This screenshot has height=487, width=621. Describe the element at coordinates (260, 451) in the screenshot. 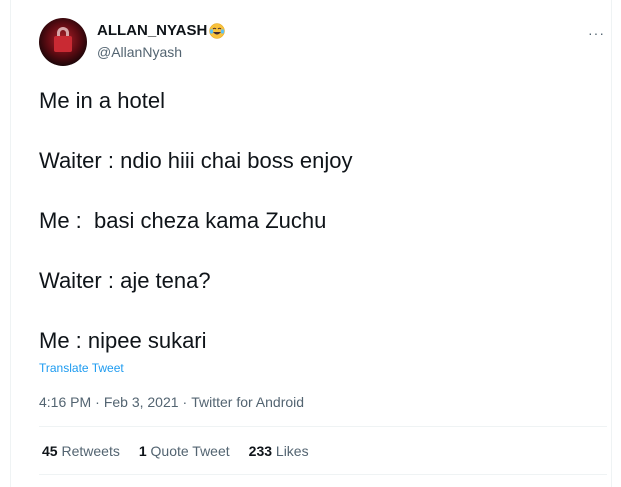

I see `likes-count: 233` at that location.